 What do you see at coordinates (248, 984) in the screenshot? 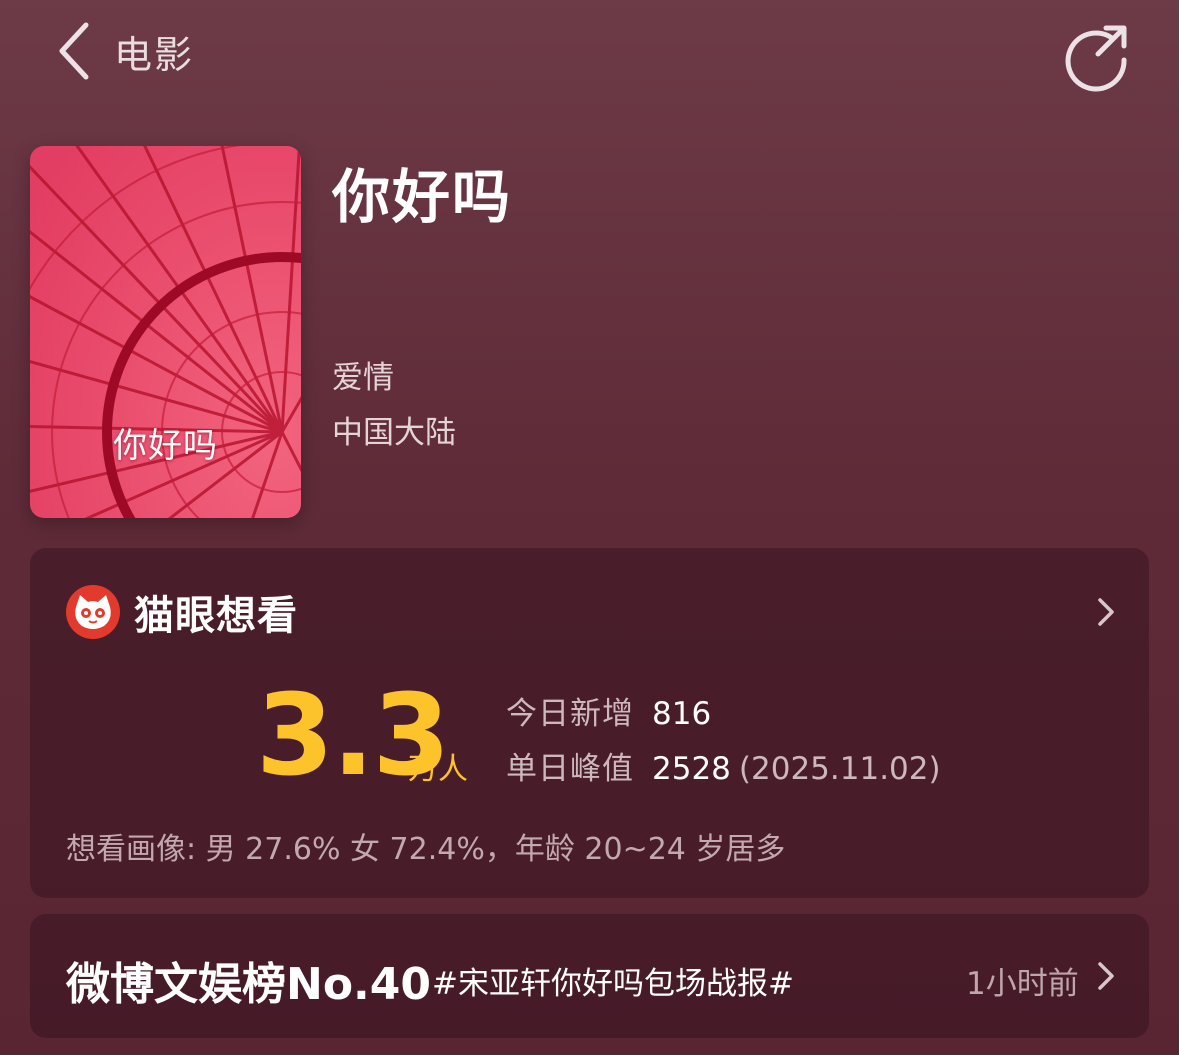
I see `weibo-rank: 微博文娱榜No.40` at bounding box center [248, 984].